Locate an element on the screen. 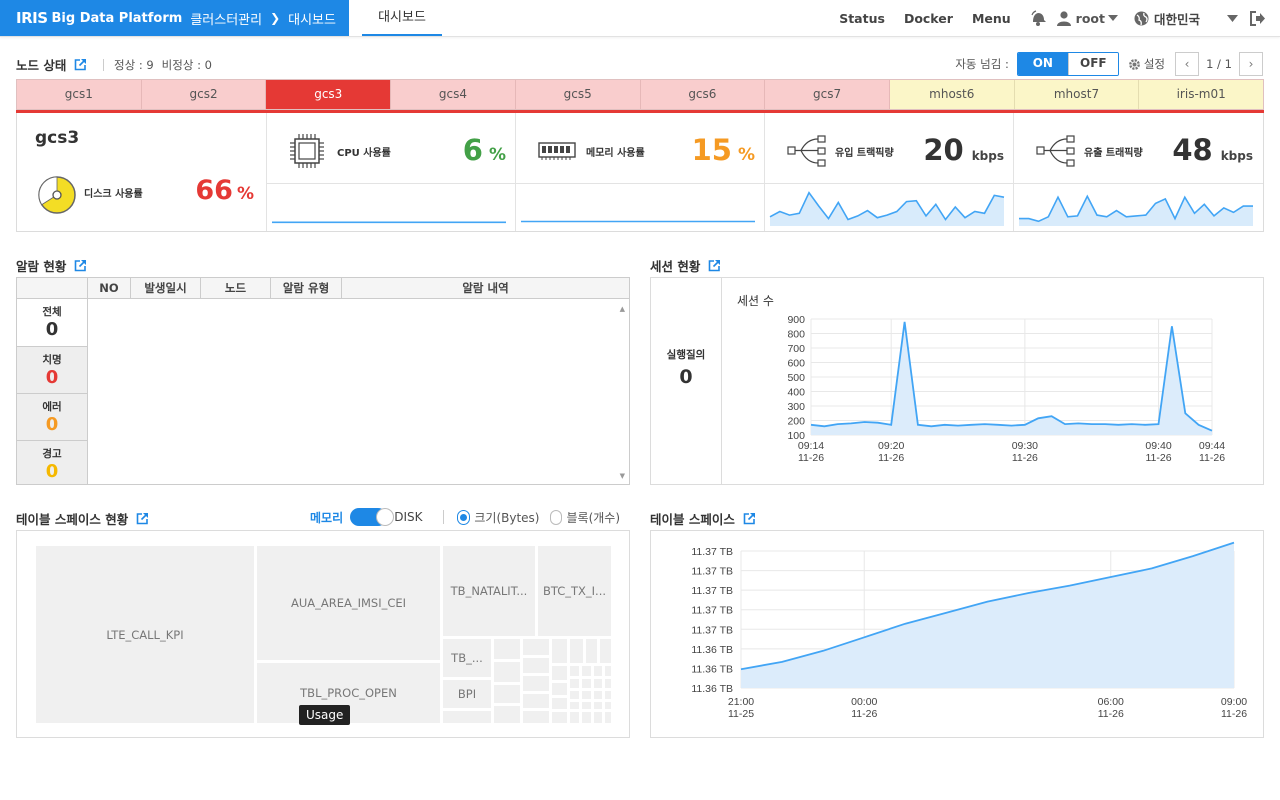 Image resolution: width=1280 pixels, height=800 pixels. caret-down-icon is located at coordinates (1232, 18).